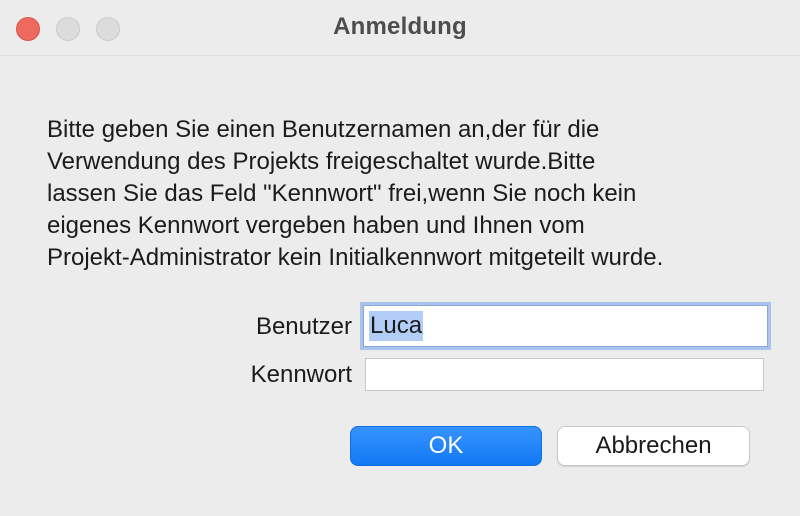 The image size is (800, 516). I want to click on title-bar: Anmeldung, so click(400, 28).